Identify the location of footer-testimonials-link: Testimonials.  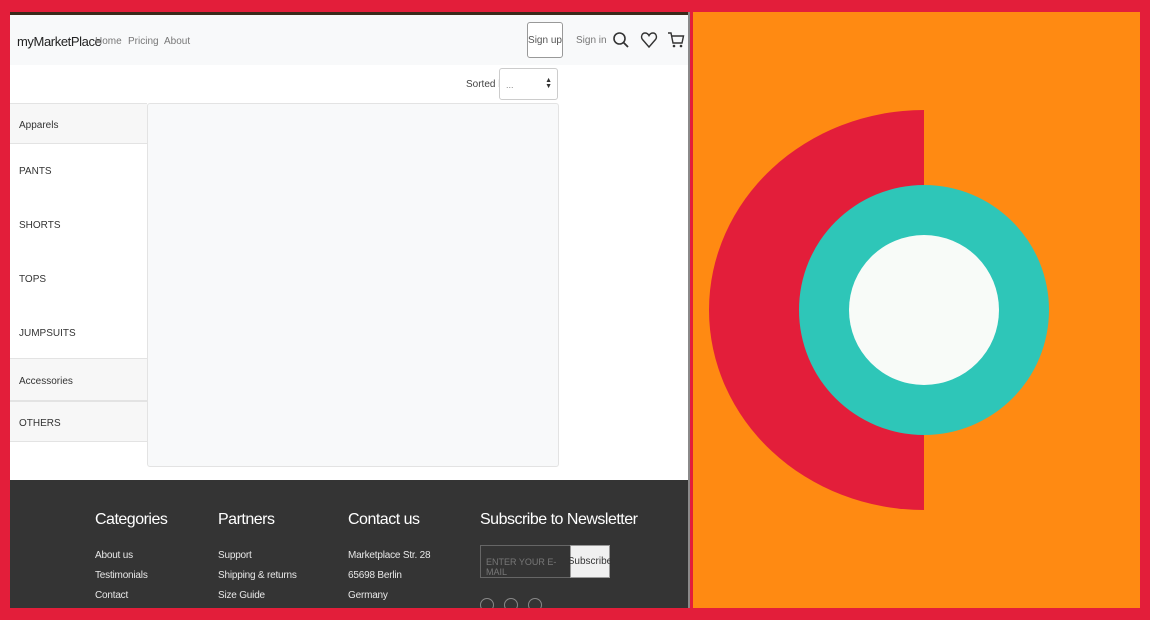
(121, 575).